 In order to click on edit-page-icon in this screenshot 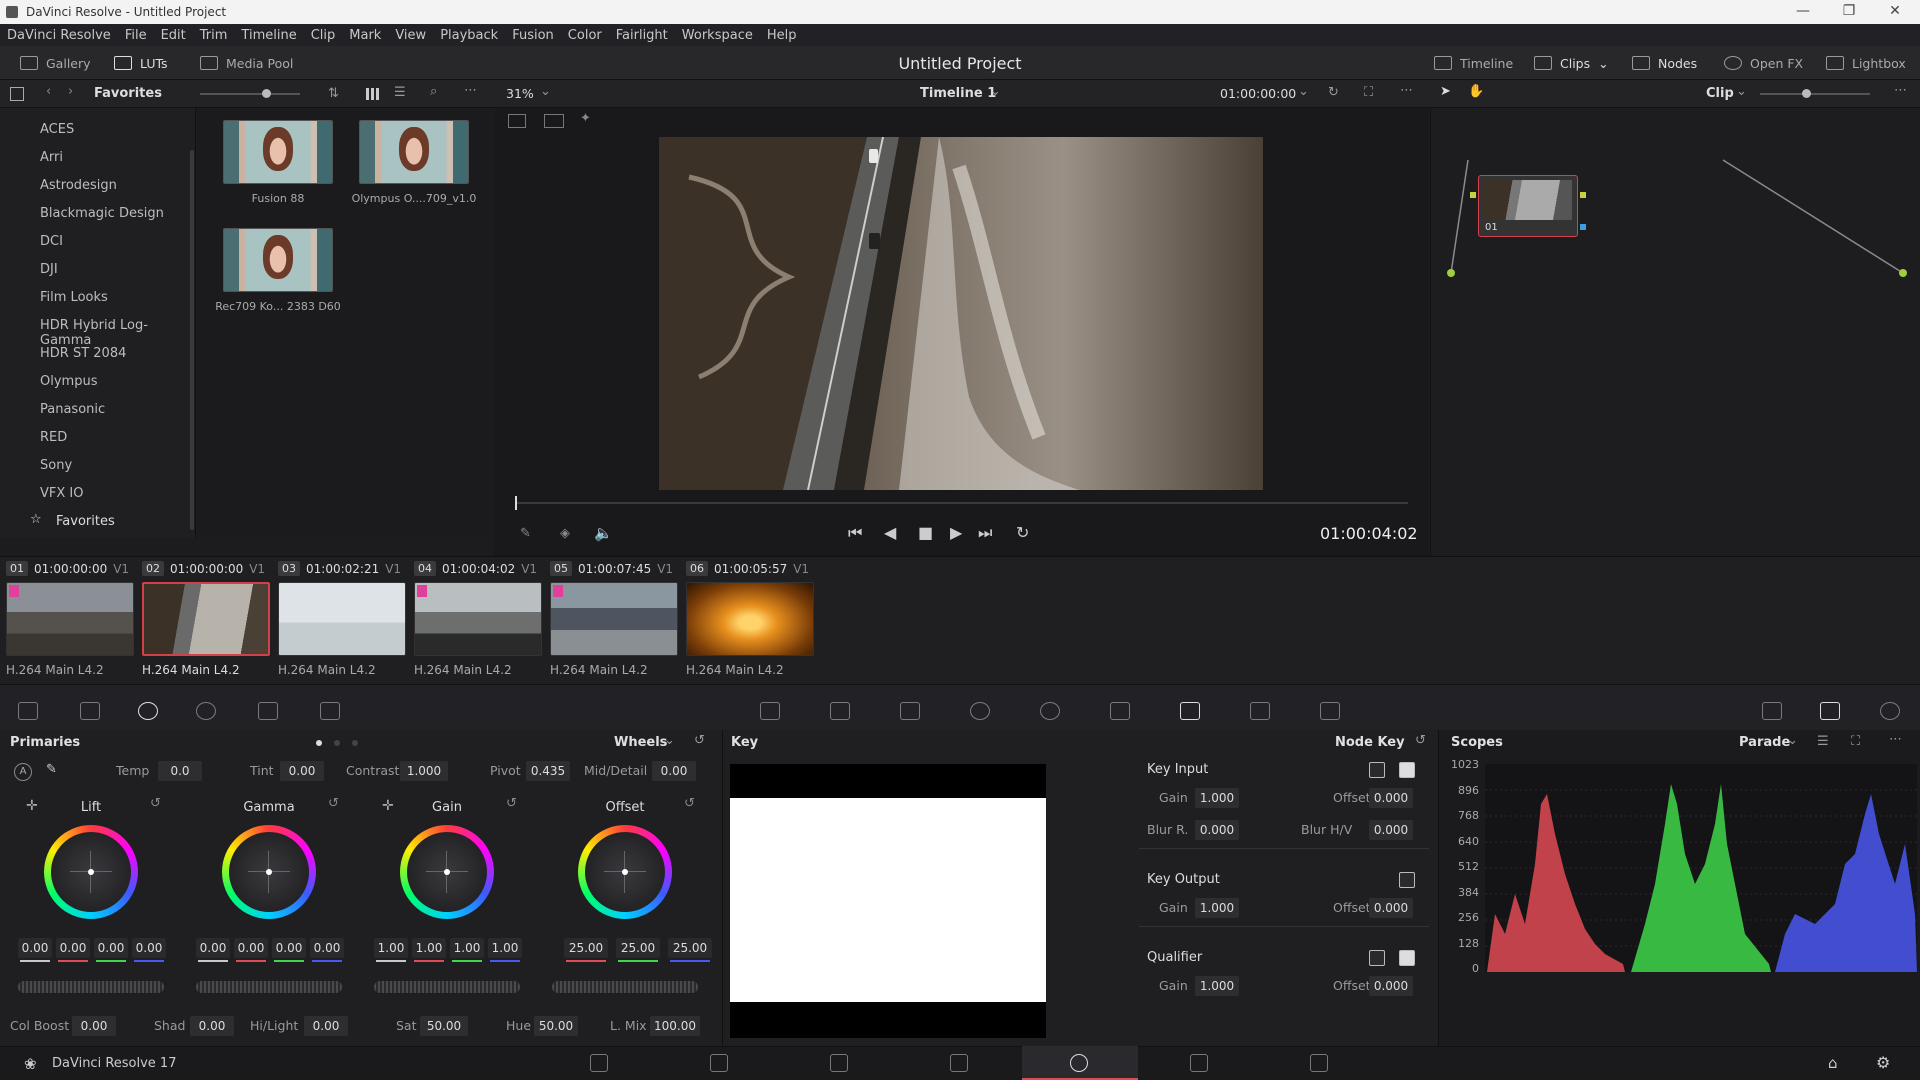, I will do `click(839, 1063)`.